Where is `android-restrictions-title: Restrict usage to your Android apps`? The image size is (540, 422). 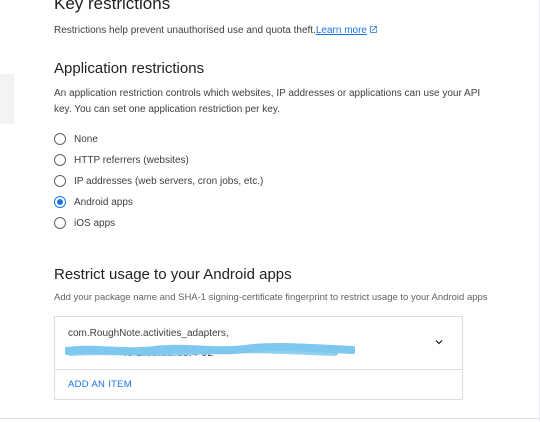
android-restrictions-title: Restrict usage to your Android apps is located at coordinates (173, 274).